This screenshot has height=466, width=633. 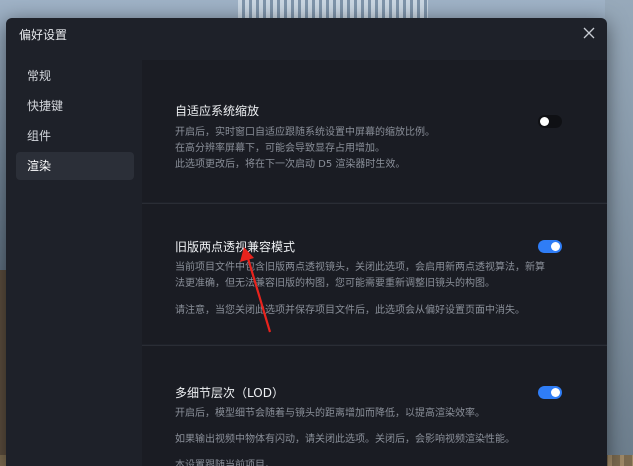 What do you see at coordinates (217, 111) in the screenshot?
I see `adaptive-scaling-title: 自适应系统缩放` at bounding box center [217, 111].